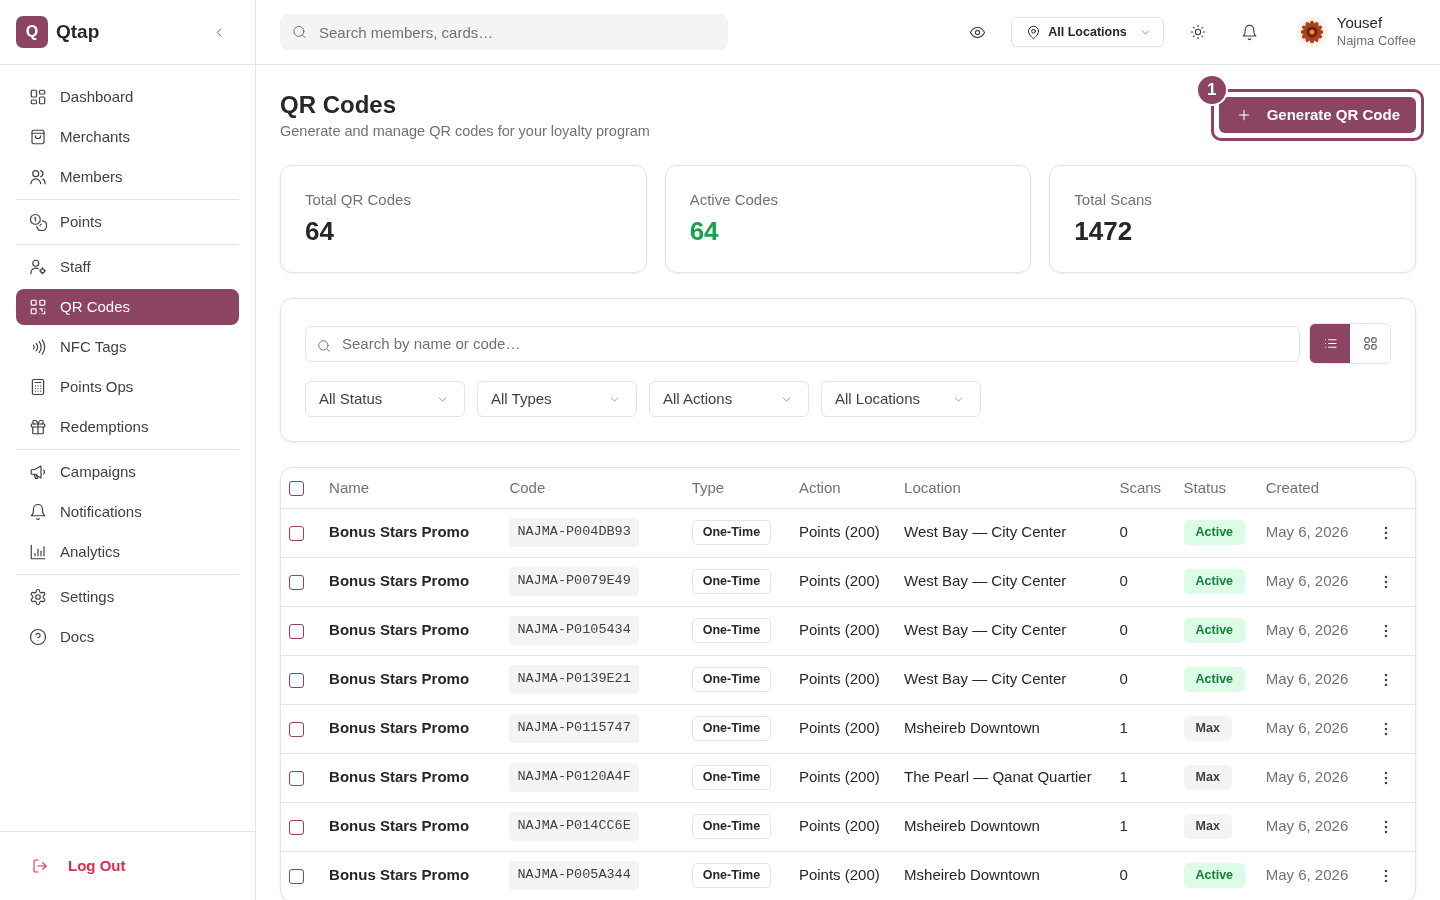 The image size is (1440, 900). What do you see at coordinates (1376, 41) in the screenshot?
I see `business-name: Najma Coffee` at bounding box center [1376, 41].